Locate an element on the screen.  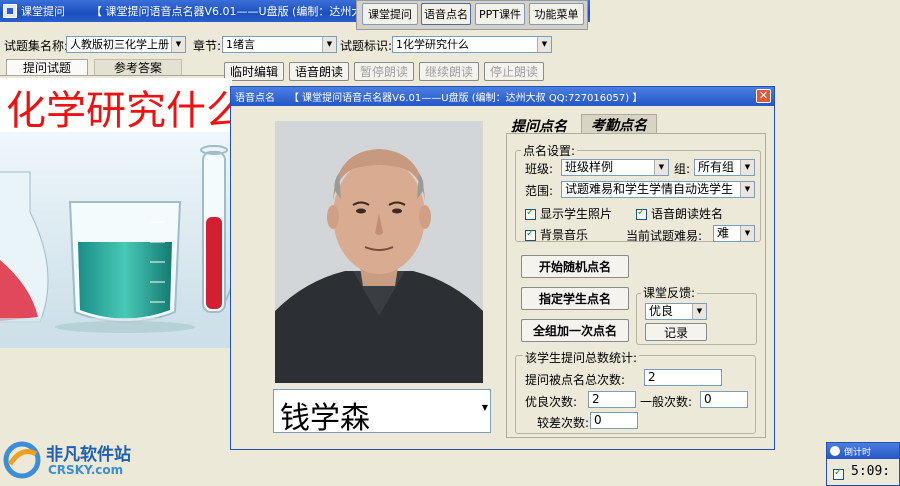
difficulty-label: 当前试题难易: is located at coordinates (664, 236).